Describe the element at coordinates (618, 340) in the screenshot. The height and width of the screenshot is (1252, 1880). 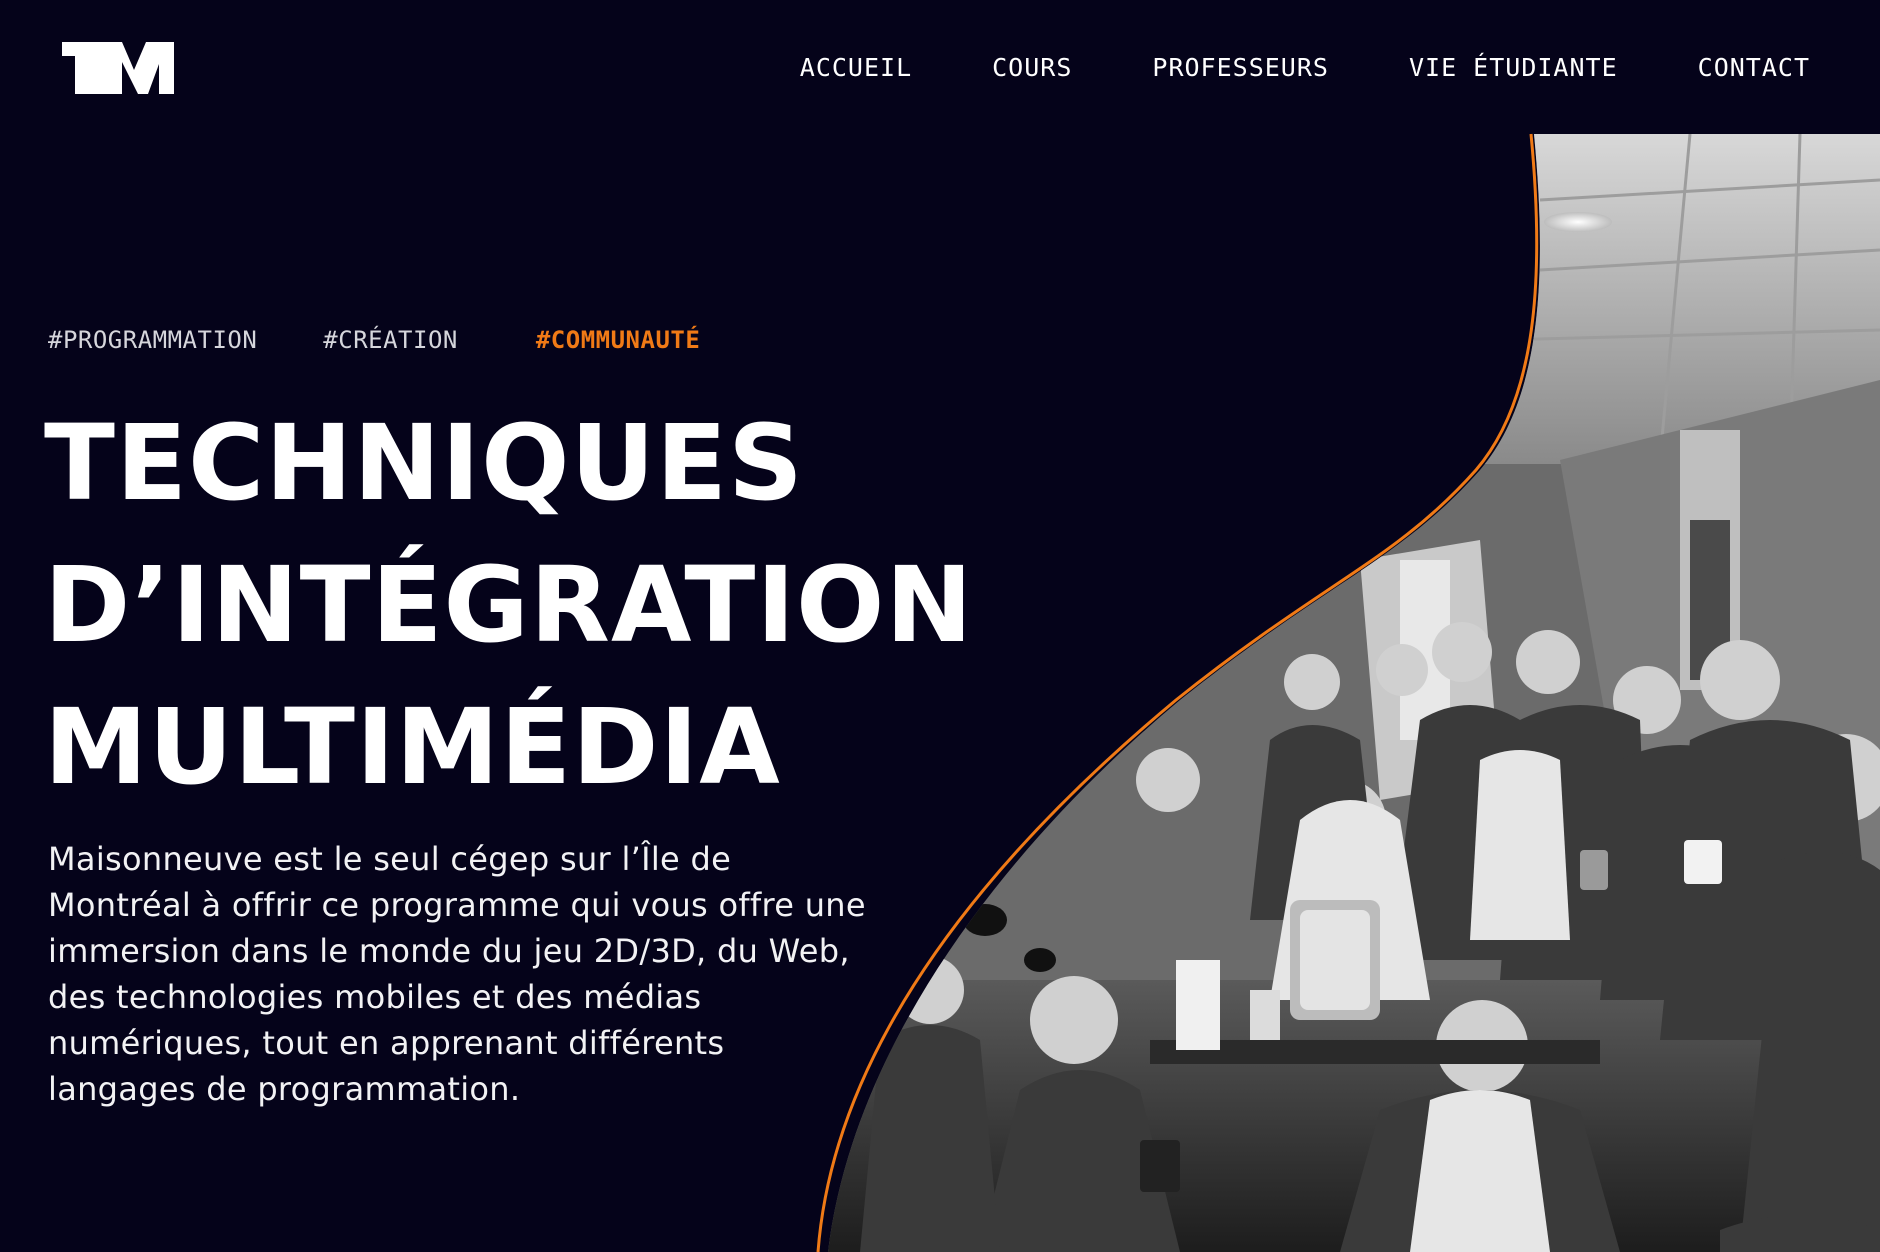
I see `tag-communaute: #COMMUNAUTÉ` at that location.